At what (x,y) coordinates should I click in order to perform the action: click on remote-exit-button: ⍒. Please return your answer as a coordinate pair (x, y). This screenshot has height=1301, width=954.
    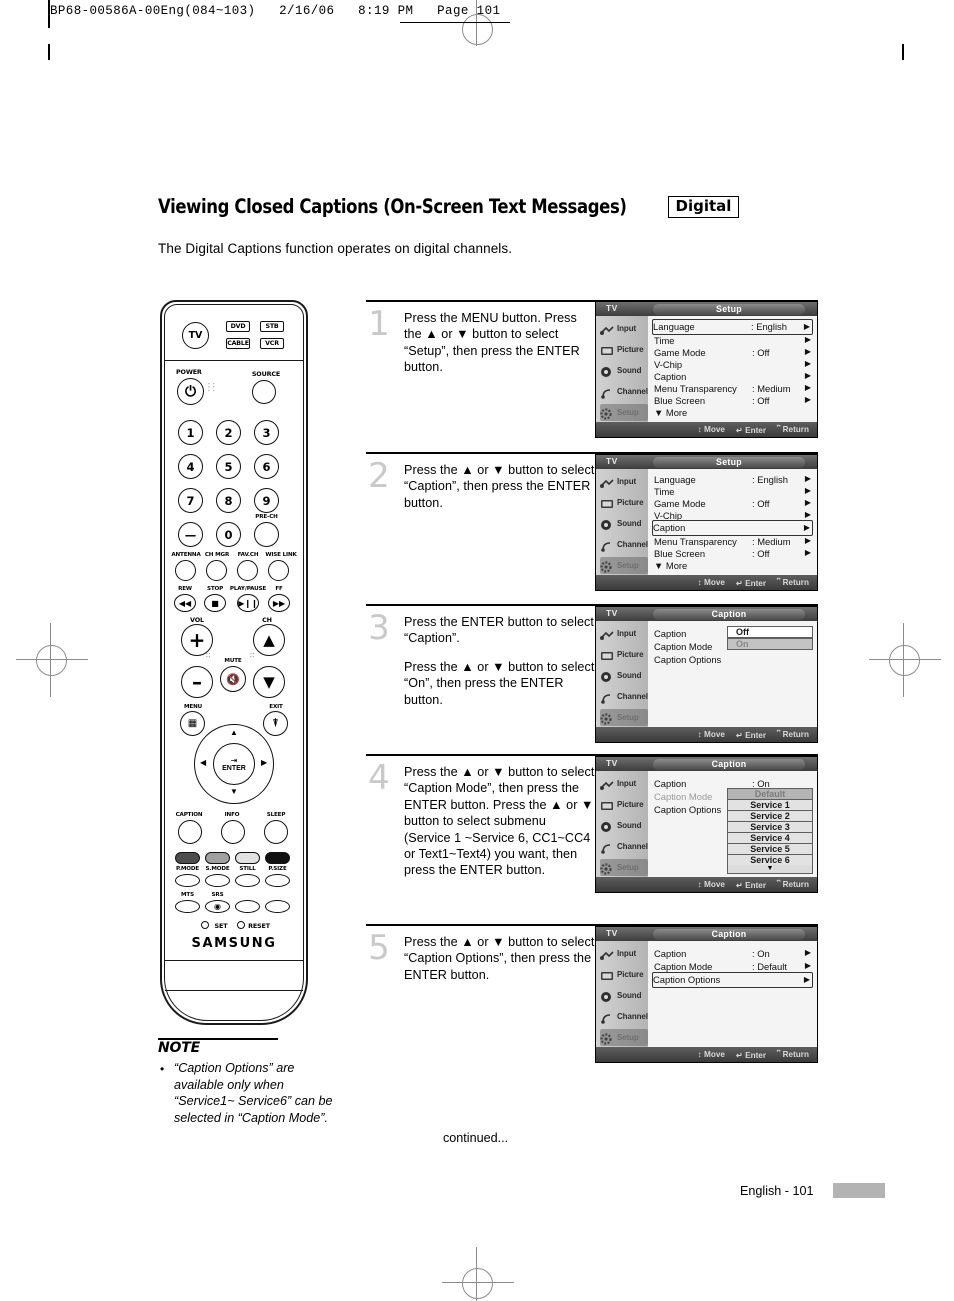
    Looking at the image, I should click on (275, 723).